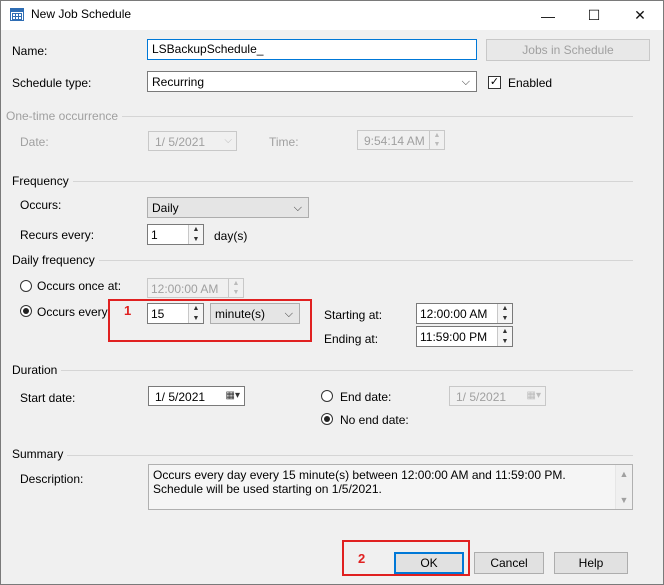 The height and width of the screenshot is (585, 664). What do you see at coordinates (623, 487) in the screenshot?
I see `description-scrollbar: ▲ ▼` at bounding box center [623, 487].